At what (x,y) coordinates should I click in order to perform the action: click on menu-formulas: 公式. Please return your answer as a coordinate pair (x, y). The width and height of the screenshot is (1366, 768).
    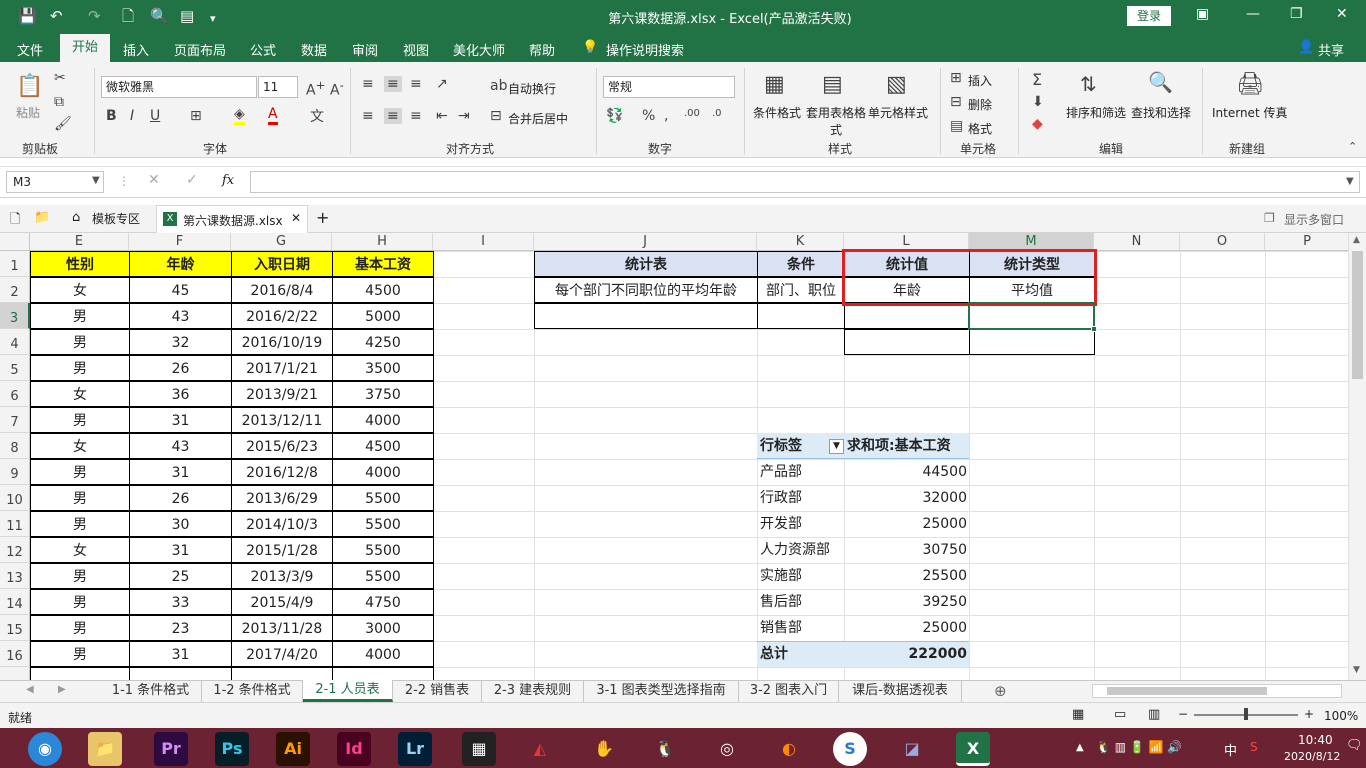
    Looking at the image, I should click on (263, 49).